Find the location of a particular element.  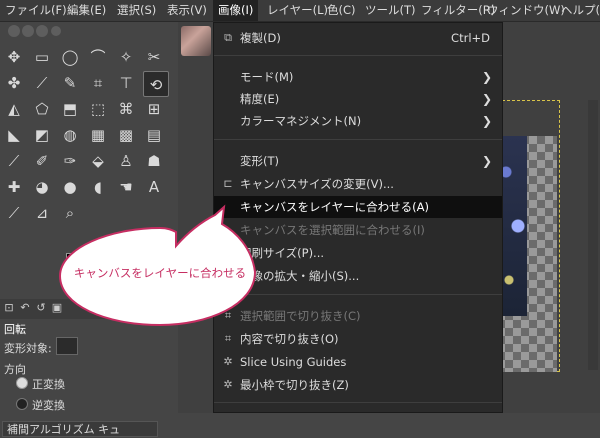

drop-tool-icon: ● is located at coordinates (70, 187).